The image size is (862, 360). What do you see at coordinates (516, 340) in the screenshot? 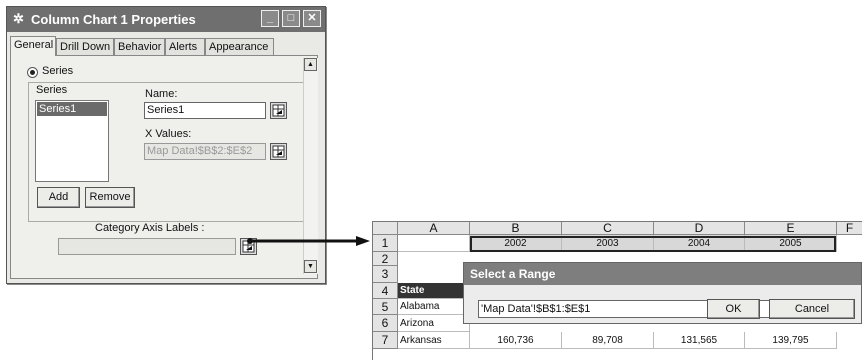
I see `value-cell: 160,736` at bounding box center [516, 340].